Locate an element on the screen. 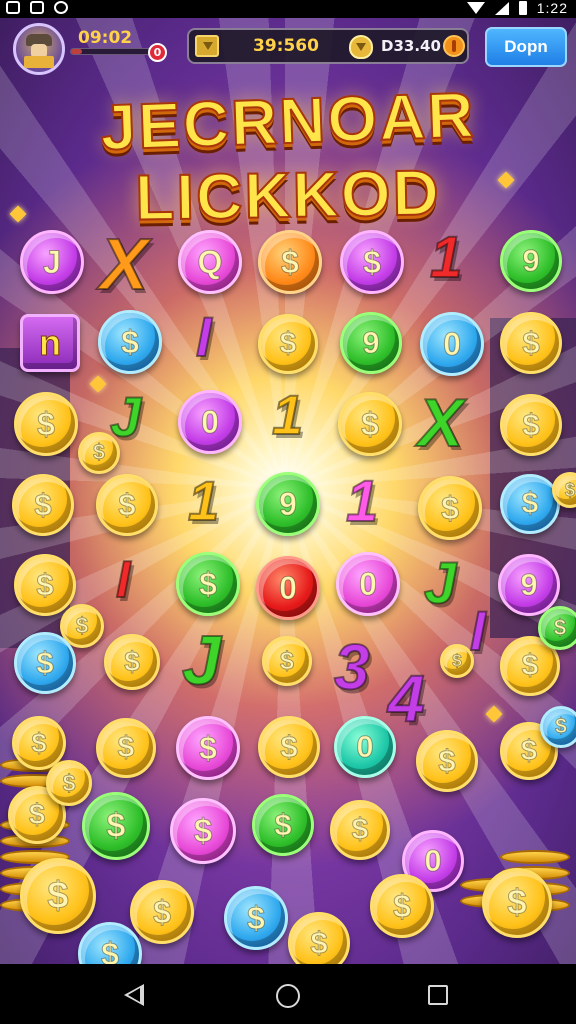 This screenshot has width=576, height=1024. currency1-value: 39:560 is located at coordinates (286, 46).